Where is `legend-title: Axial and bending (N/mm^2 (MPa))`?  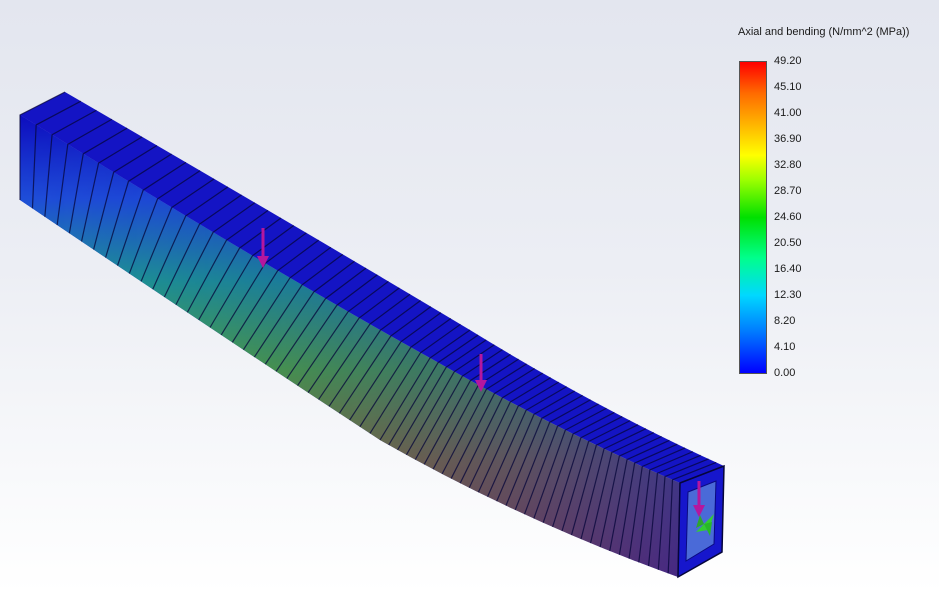
legend-title: Axial and bending (N/mm^2 (MPa)) is located at coordinates (824, 32).